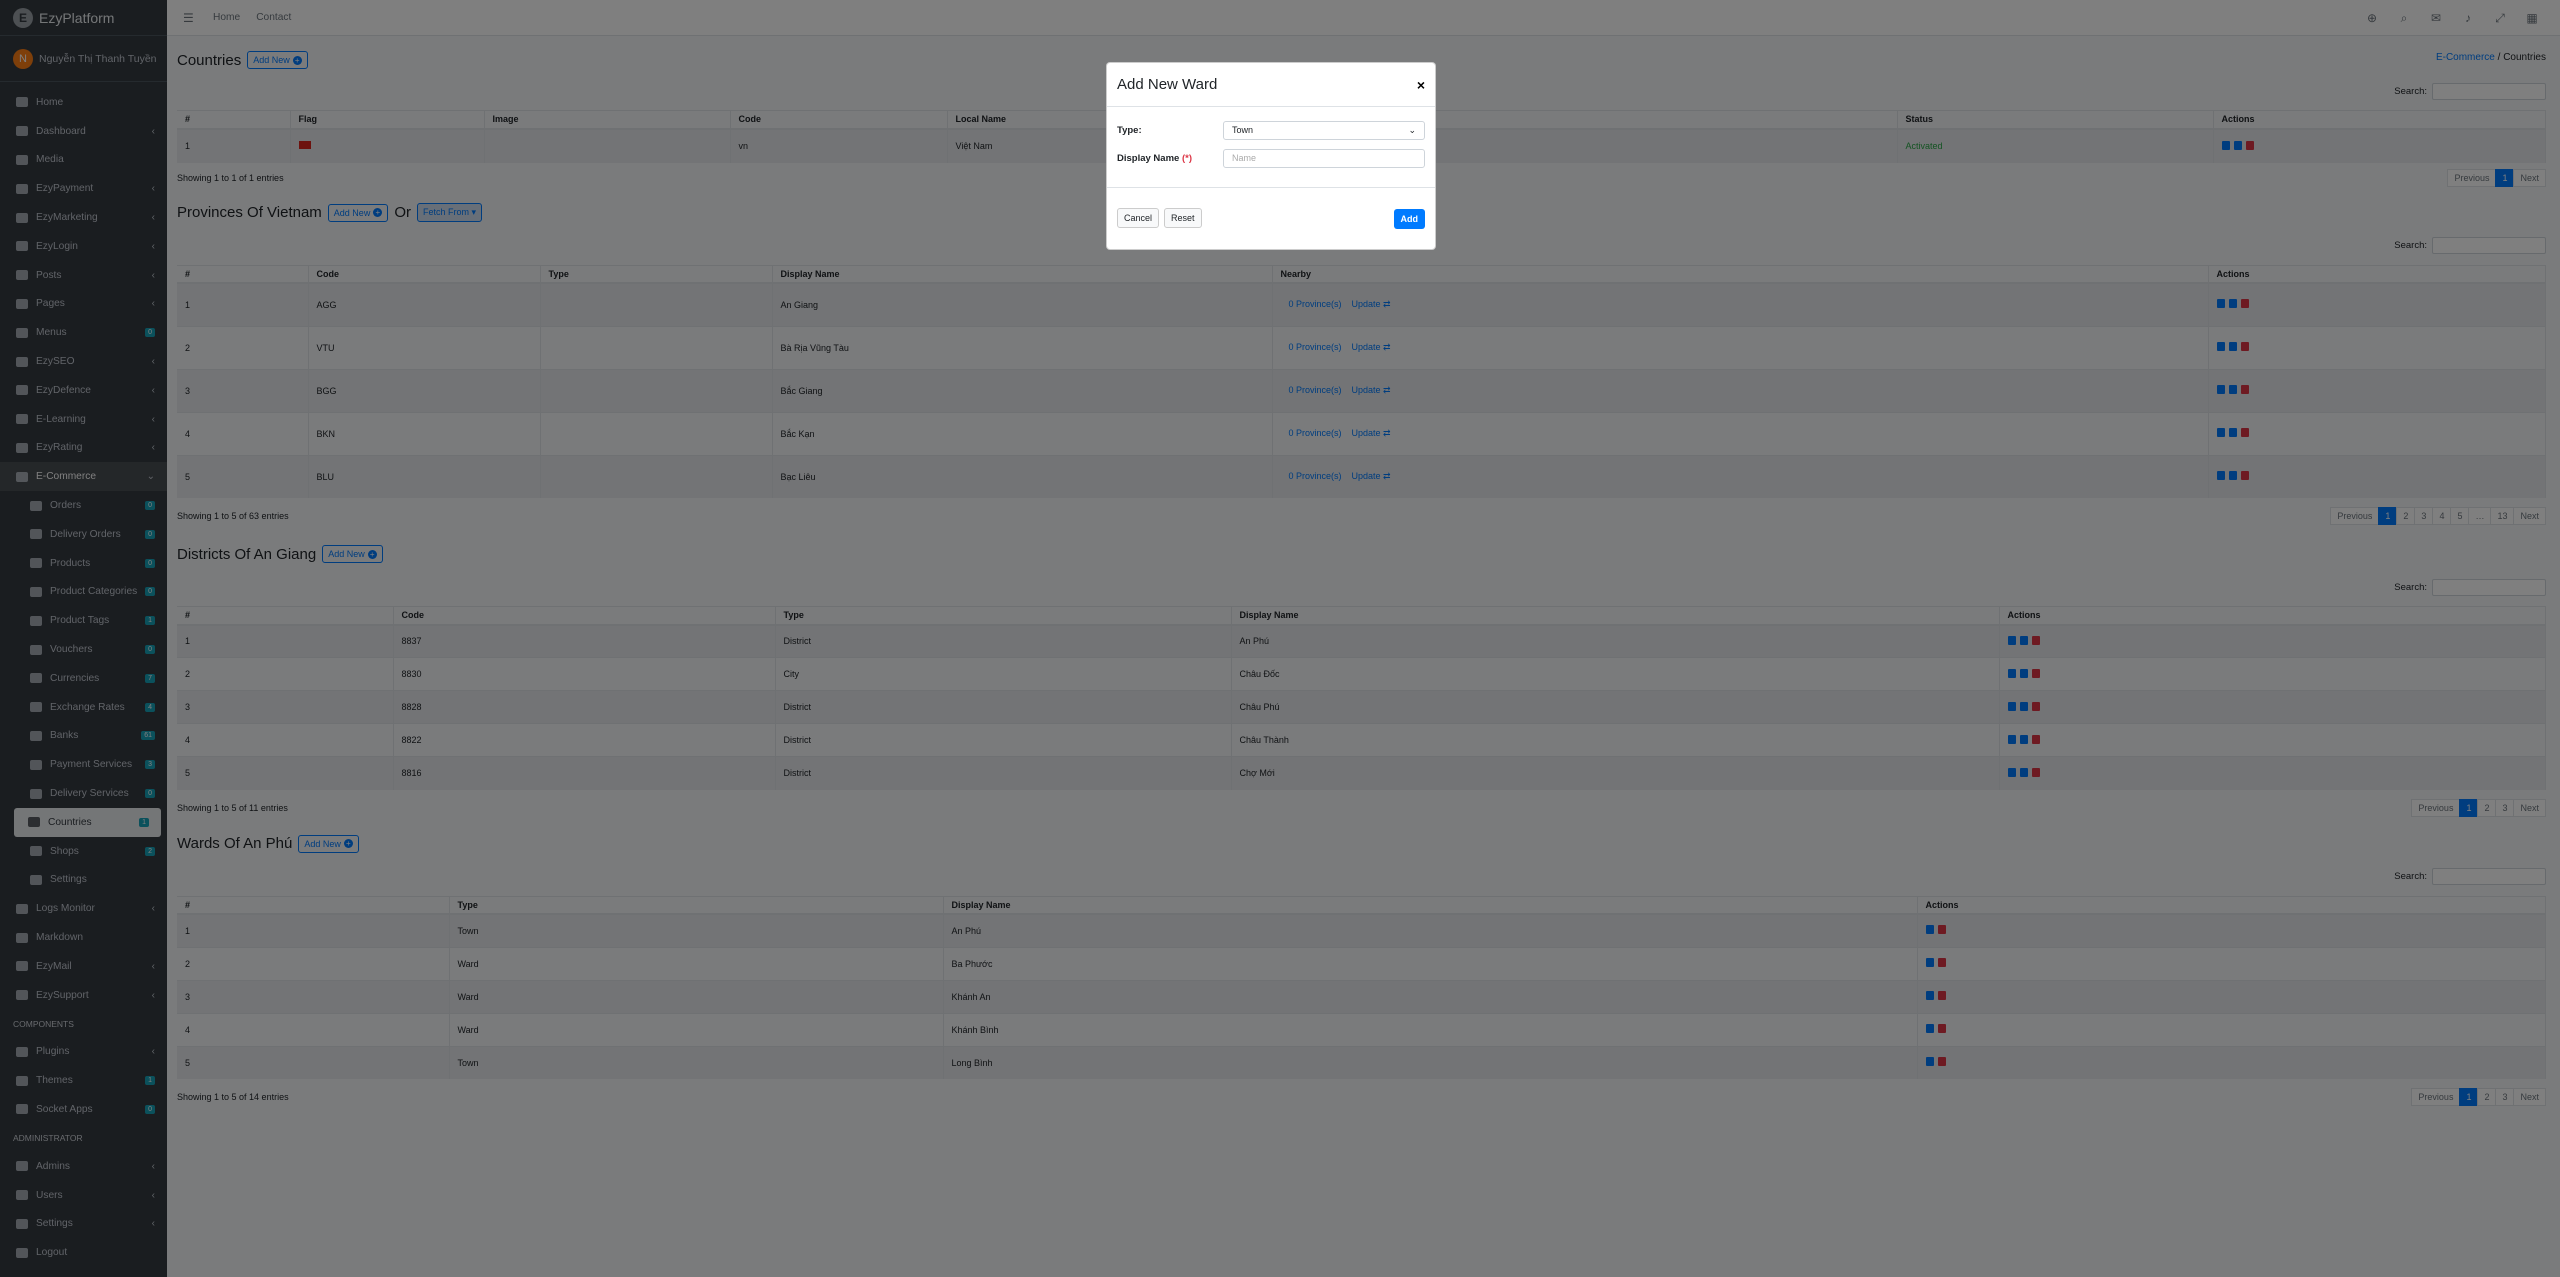 Image resolution: width=2560 pixels, height=1277 pixels. Describe the element at coordinates (1129, 130) in the screenshot. I see `type-label: Type:` at that location.